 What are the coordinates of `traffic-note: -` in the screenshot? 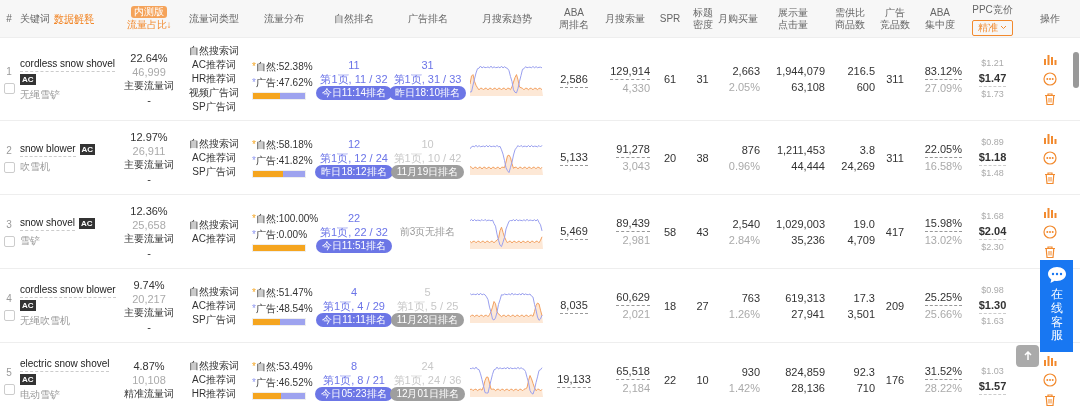 It's located at (149, 326).